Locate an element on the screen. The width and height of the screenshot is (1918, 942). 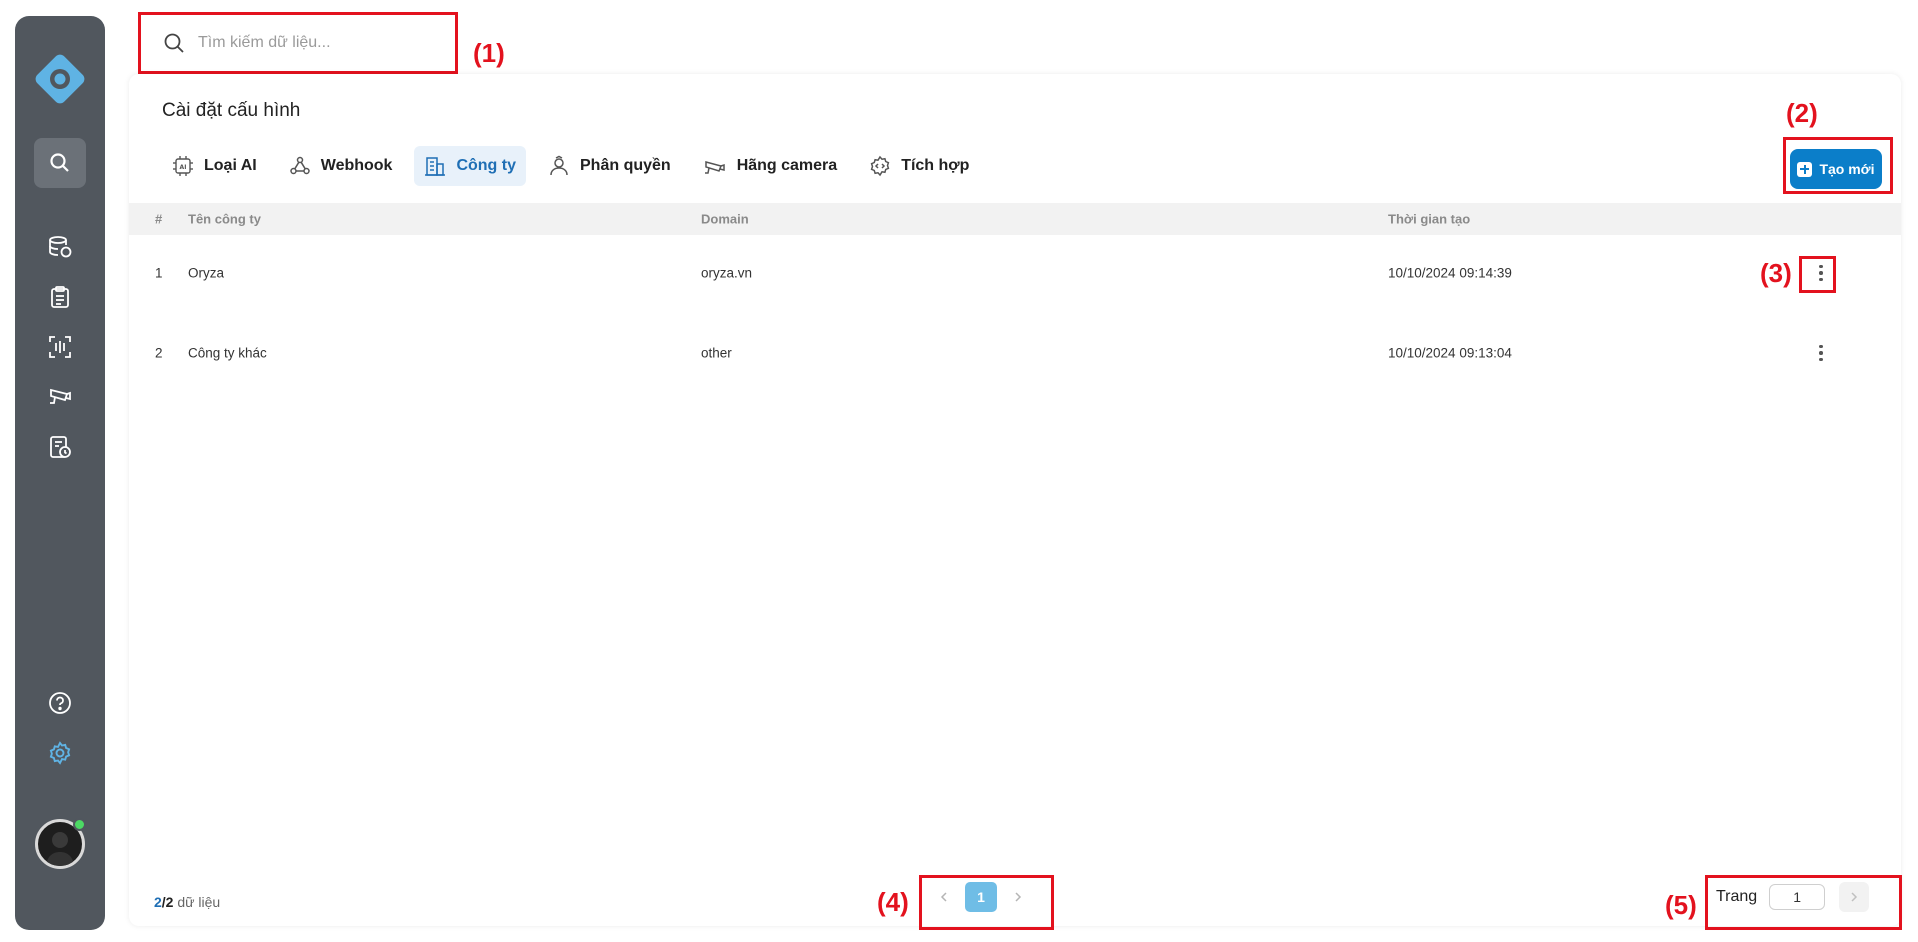
cctv-camera-icon is located at coordinates (60, 396).